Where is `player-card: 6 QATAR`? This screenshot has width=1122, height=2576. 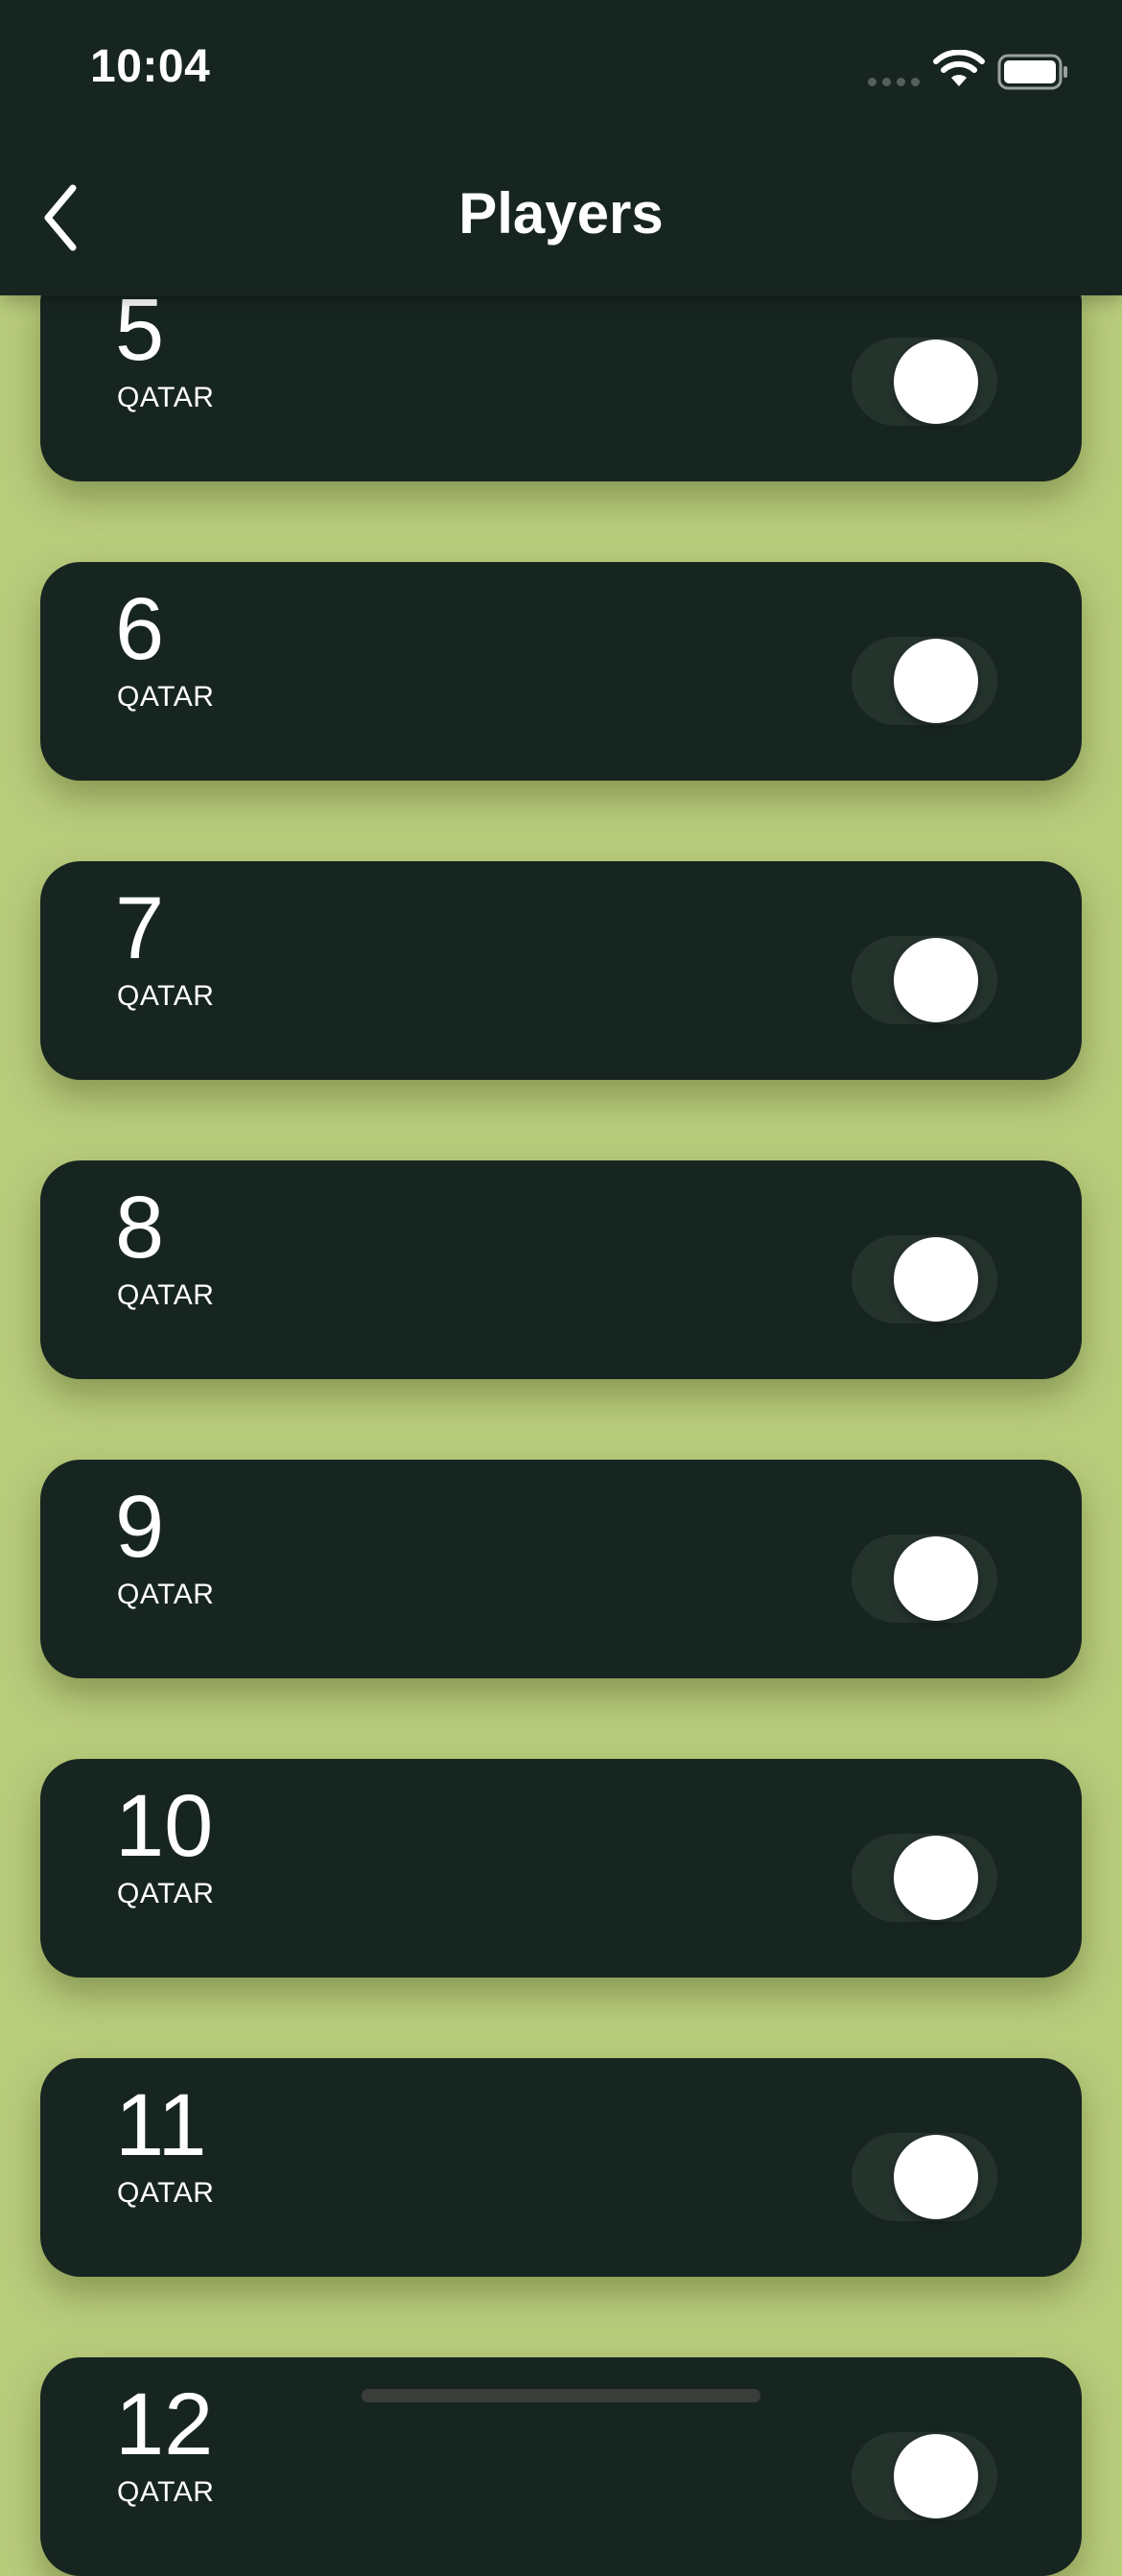
player-card: 6 QATAR is located at coordinates (561, 671).